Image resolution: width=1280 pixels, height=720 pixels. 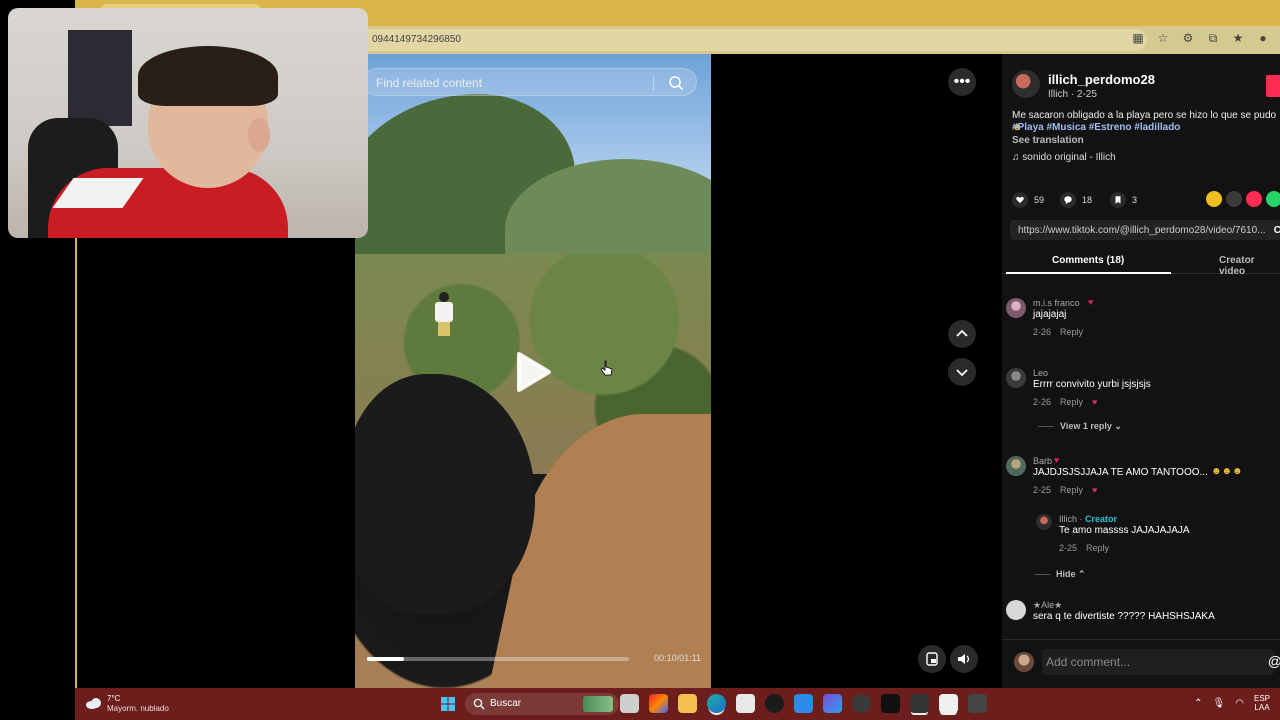 What do you see at coordinates (1044, 522) in the screenshot?
I see `creator-avatar` at bounding box center [1044, 522].